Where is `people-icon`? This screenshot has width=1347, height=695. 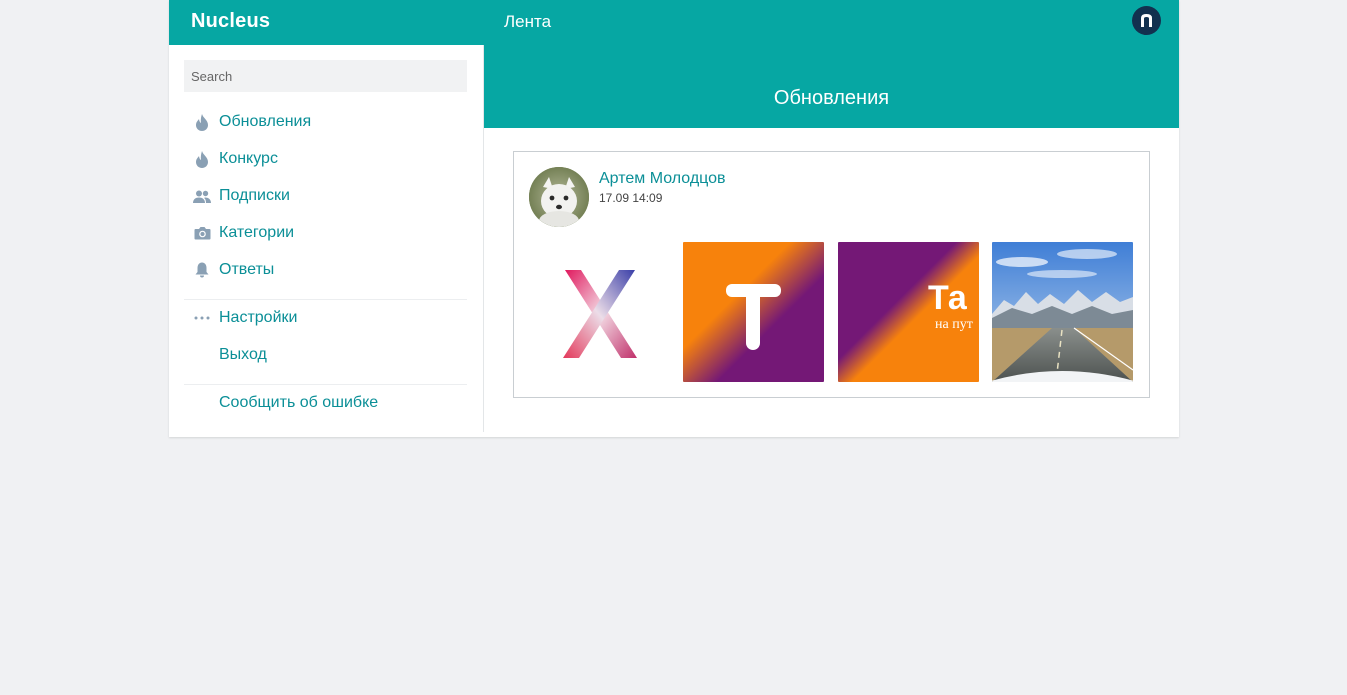 people-icon is located at coordinates (201, 196).